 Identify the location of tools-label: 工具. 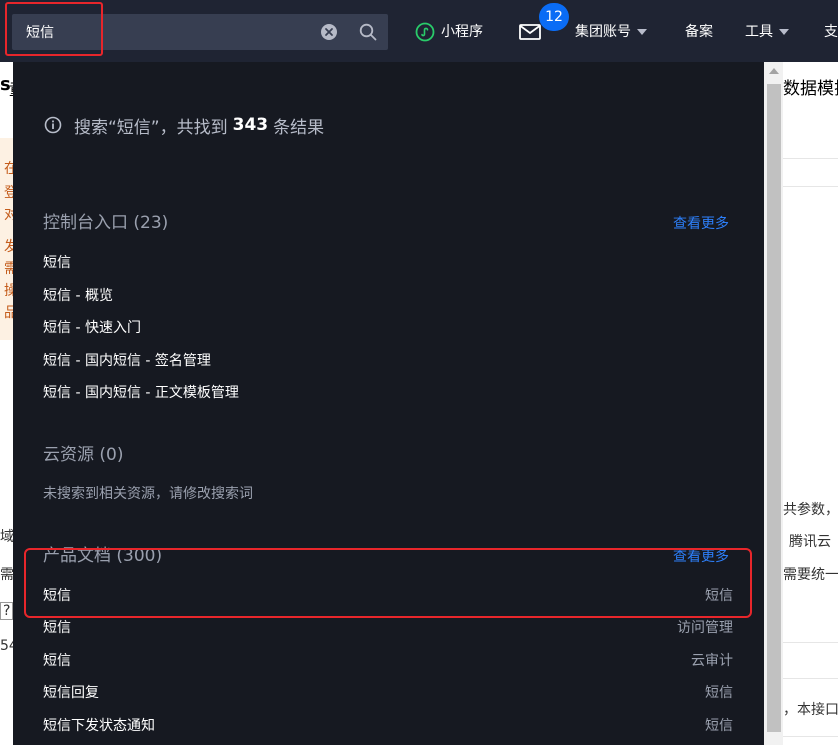
(759, 32).